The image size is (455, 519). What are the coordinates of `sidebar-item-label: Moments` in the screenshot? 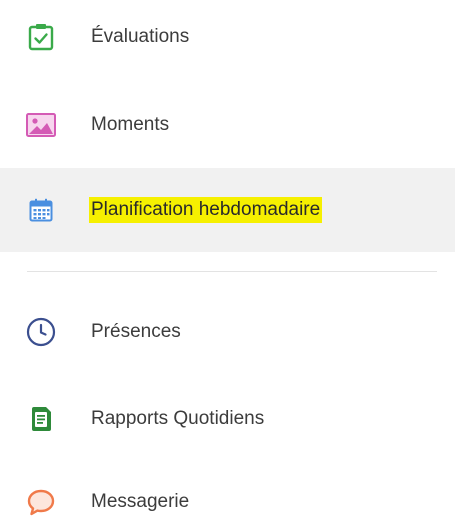 It's located at (130, 124).